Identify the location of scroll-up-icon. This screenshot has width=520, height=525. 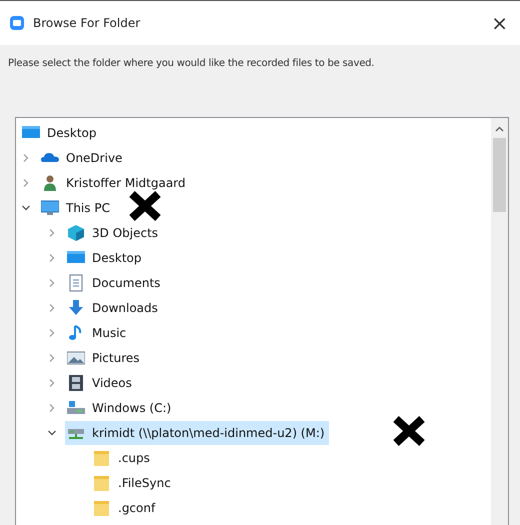
(499, 129).